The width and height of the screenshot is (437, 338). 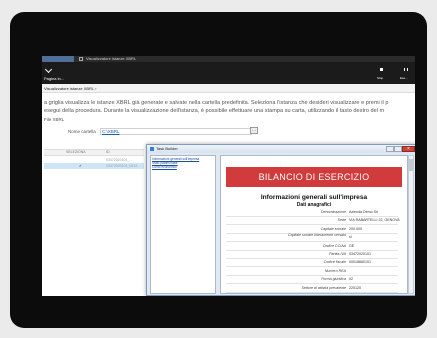 What do you see at coordinates (323, 287) in the screenshot?
I see `field-label: Settore di attività prevalente` at bounding box center [323, 287].